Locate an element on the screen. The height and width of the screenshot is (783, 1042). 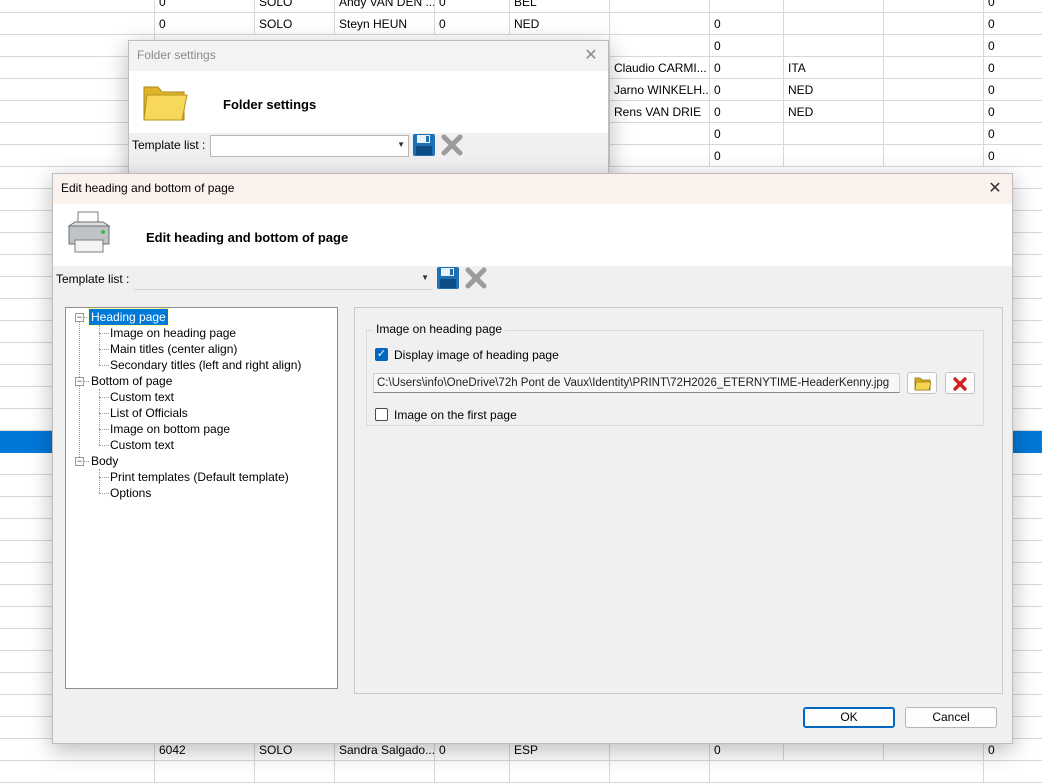
tree-item-secondary-titles: Secondary titles (left and right align) is located at coordinates (205, 365).